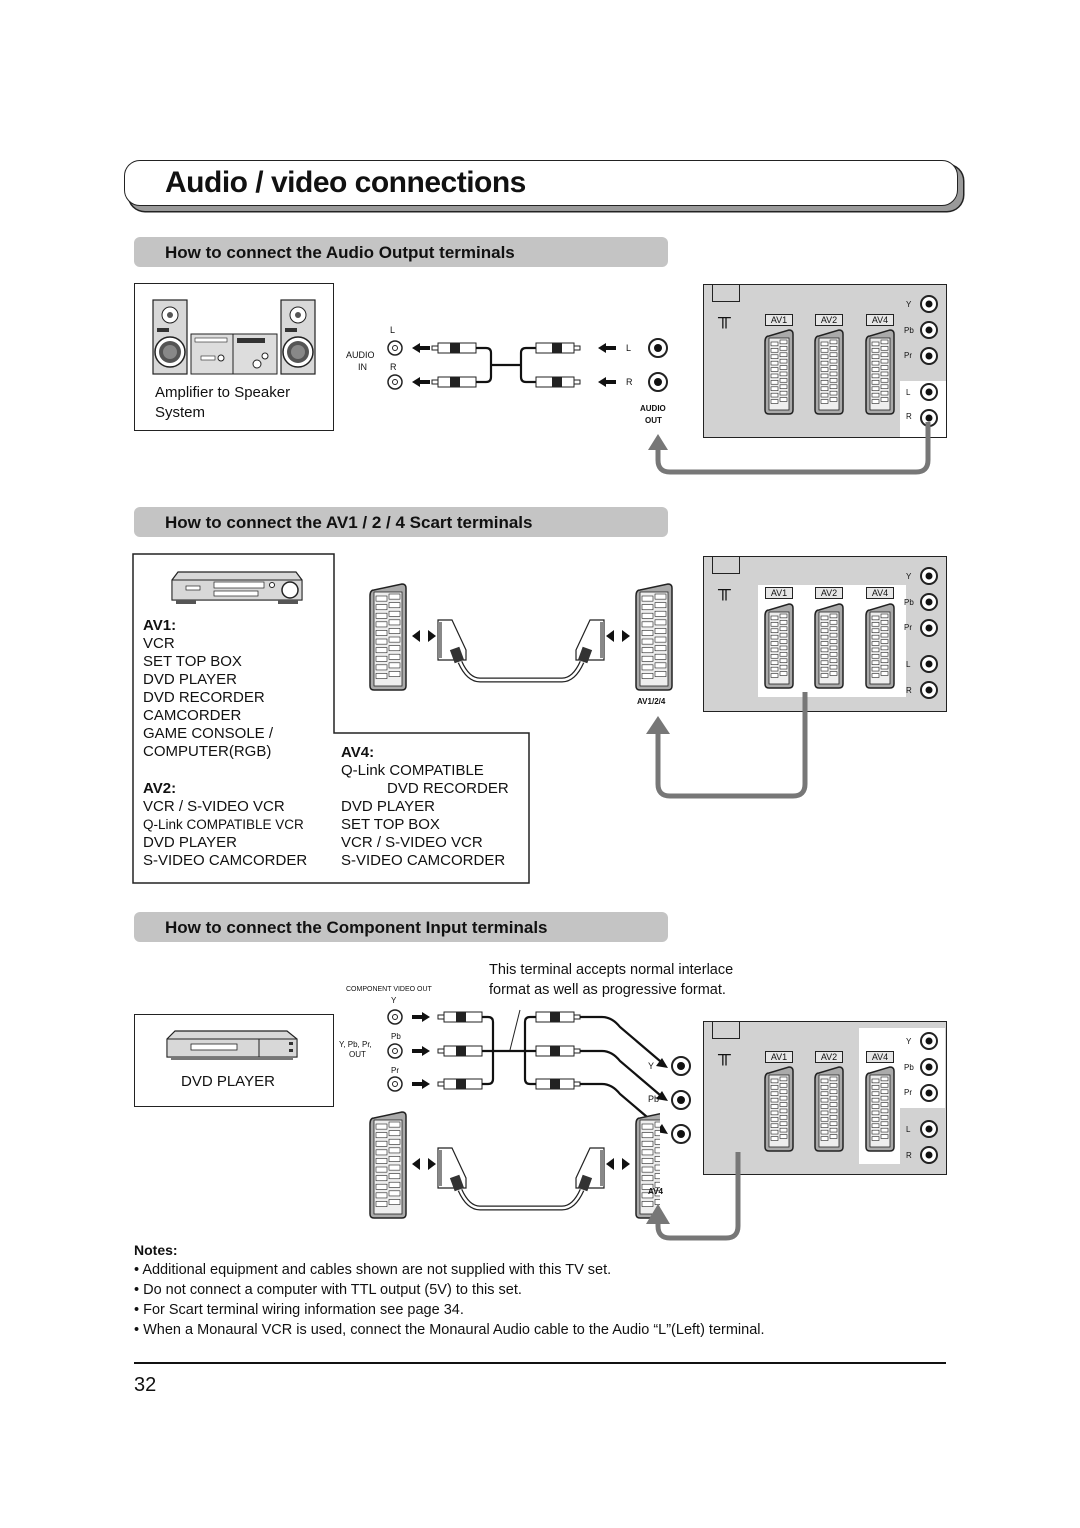  I want to click on av1-item: CAMCORDER, so click(192, 715).